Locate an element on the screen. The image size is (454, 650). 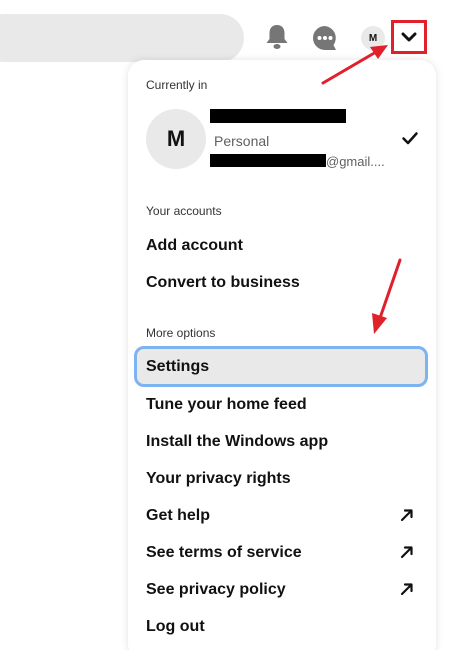
tune-home-feed-item: Tune your home feed is located at coordinates (281, 404).